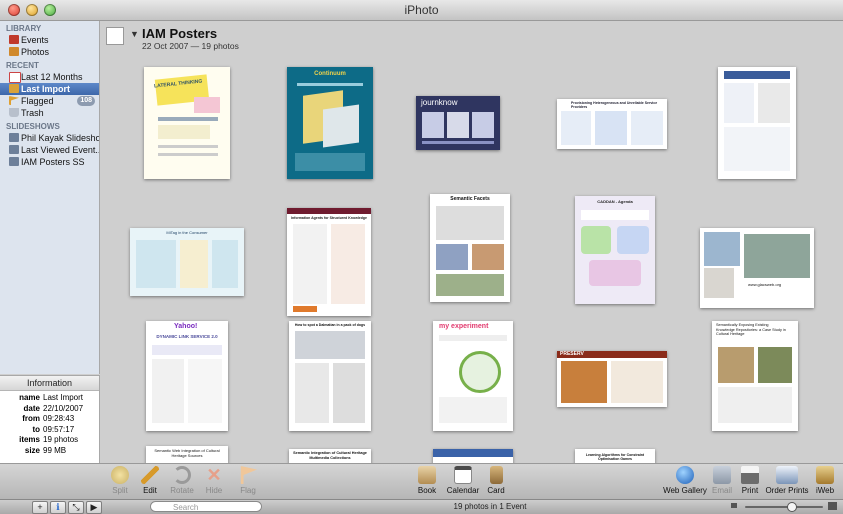 Image resolution: width=843 pixels, height=514 pixels. What do you see at coordinates (49, 40) in the screenshot?
I see `sidebar-item-events: Events` at bounding box center [49, 40].